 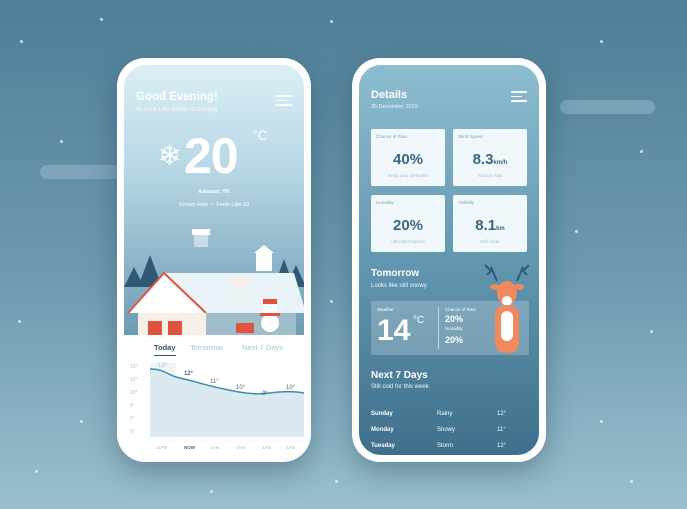 I want to click on tomorrow-subtitle: Looks like still snowy, so click(x=399, y=286).